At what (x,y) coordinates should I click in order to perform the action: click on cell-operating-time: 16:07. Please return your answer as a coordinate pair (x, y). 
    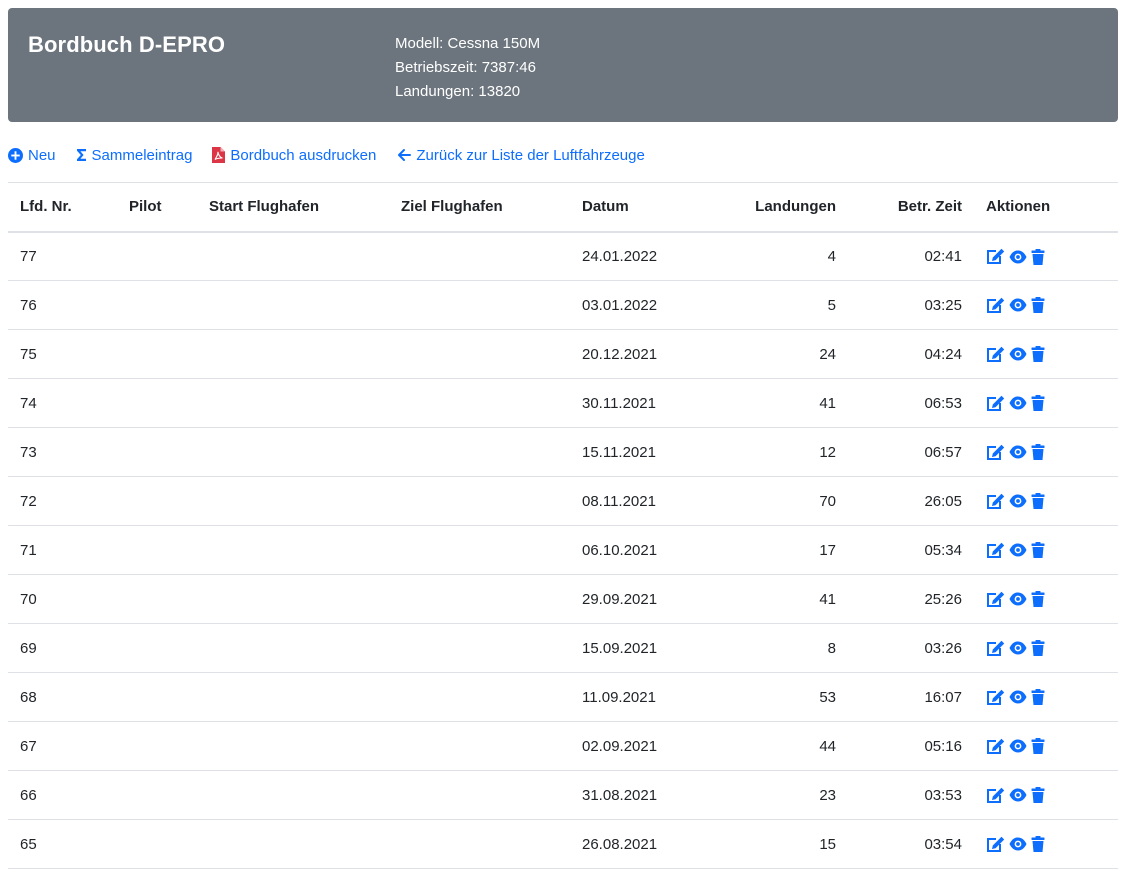
    Looking at the image, I should click on (911, 697).